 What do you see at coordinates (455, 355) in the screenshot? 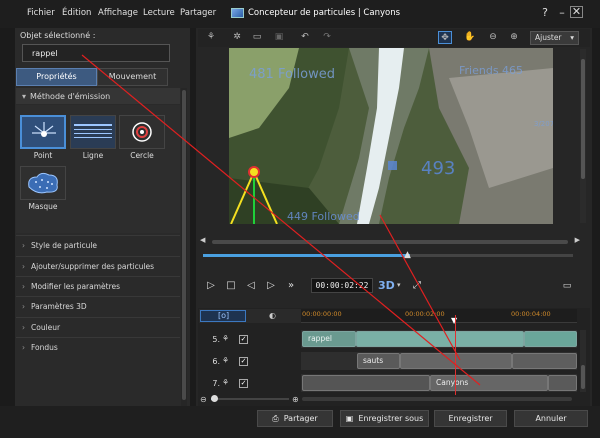
I see `playhead-line` at bounding box center [455, 355].